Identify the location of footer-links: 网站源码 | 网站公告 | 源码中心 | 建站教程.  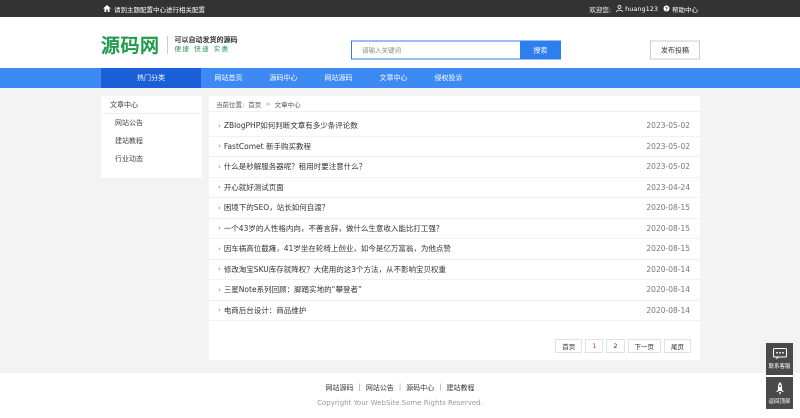
(400, 388).